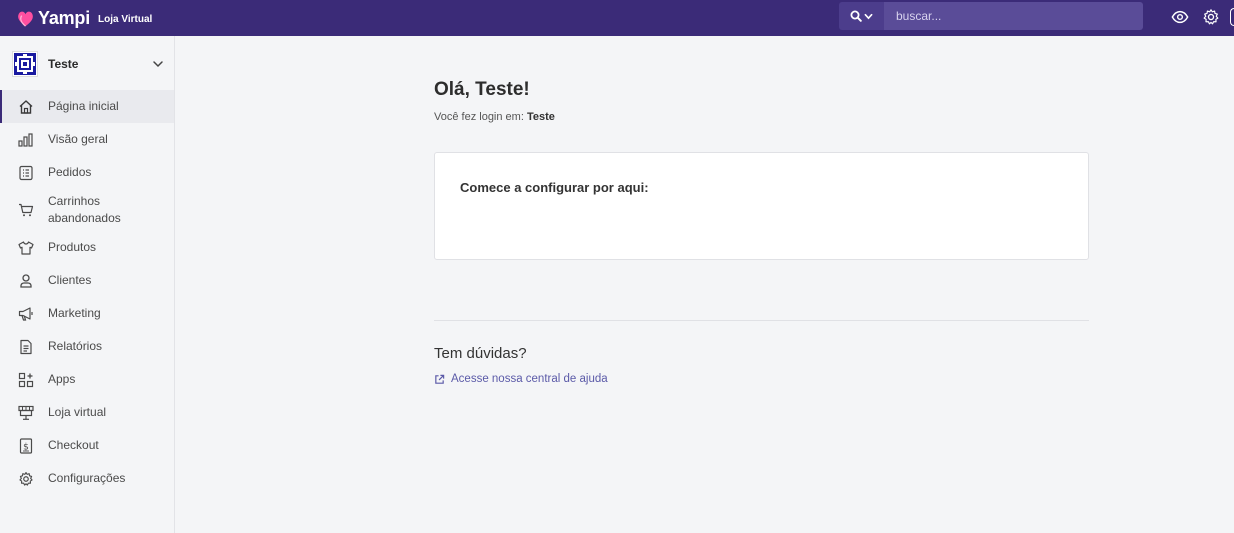 The width and height of the screenshot is (1234, 533). Describe the element at coordinates (479, 117) in the screenshot. I see `login-prefix: Você fez login em:` at that location.